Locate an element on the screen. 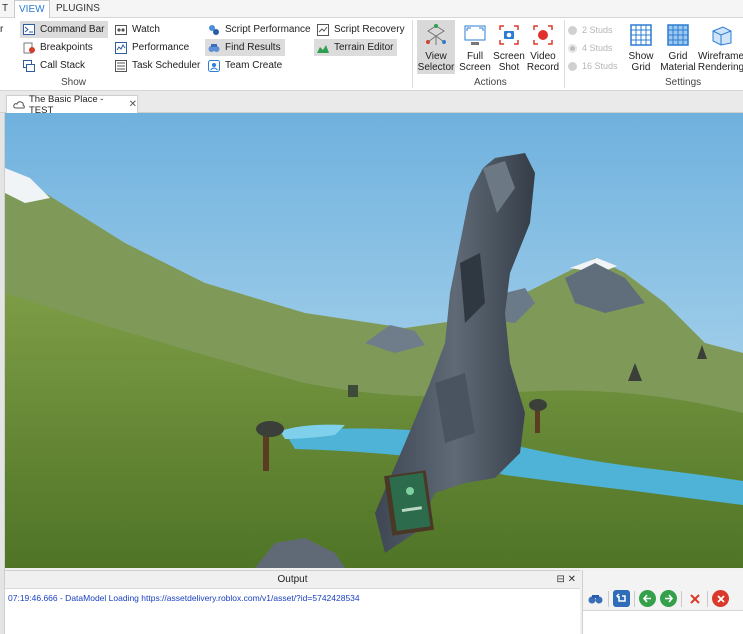 The height and width of the screenshot is (634, 743). full-screen-button: Full Screen is located at coordinates (475, 47).